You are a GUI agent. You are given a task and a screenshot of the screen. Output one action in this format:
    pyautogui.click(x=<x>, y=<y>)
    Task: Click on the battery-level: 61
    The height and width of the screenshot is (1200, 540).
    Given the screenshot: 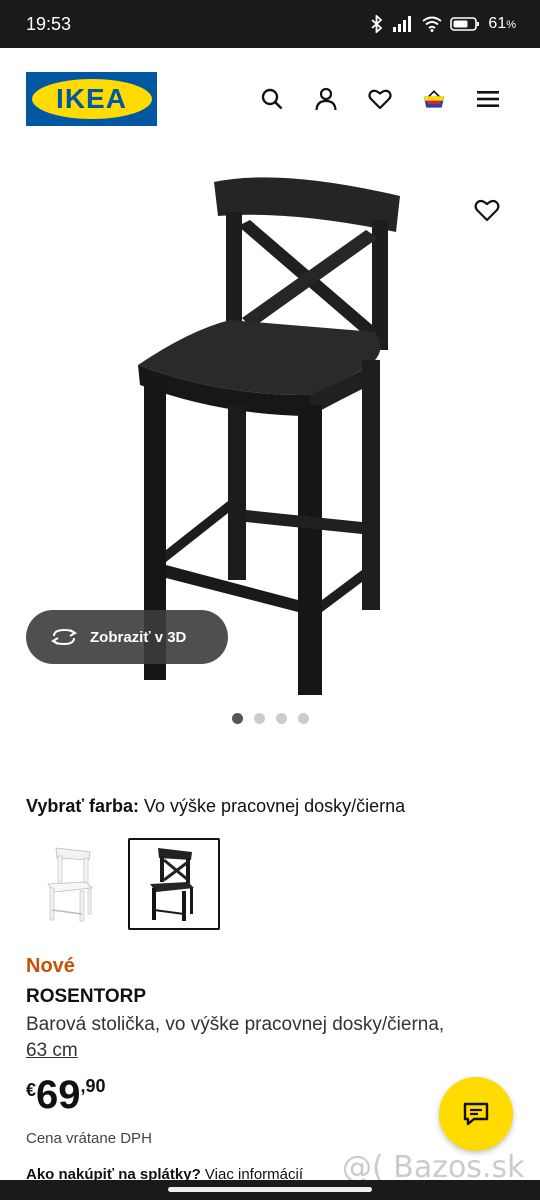 What is the action you would take?
    pyautogui.click(x=497, y=23)
    